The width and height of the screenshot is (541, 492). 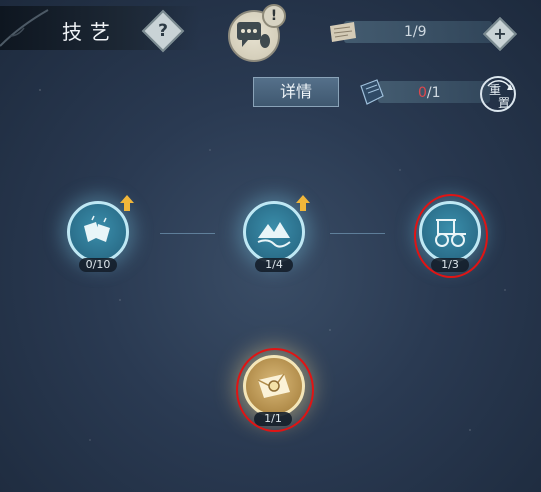 What do you see at coordinates (296, 92) in the screenshot?
I see `details-button: 详情` at bounding box center [296, 92].